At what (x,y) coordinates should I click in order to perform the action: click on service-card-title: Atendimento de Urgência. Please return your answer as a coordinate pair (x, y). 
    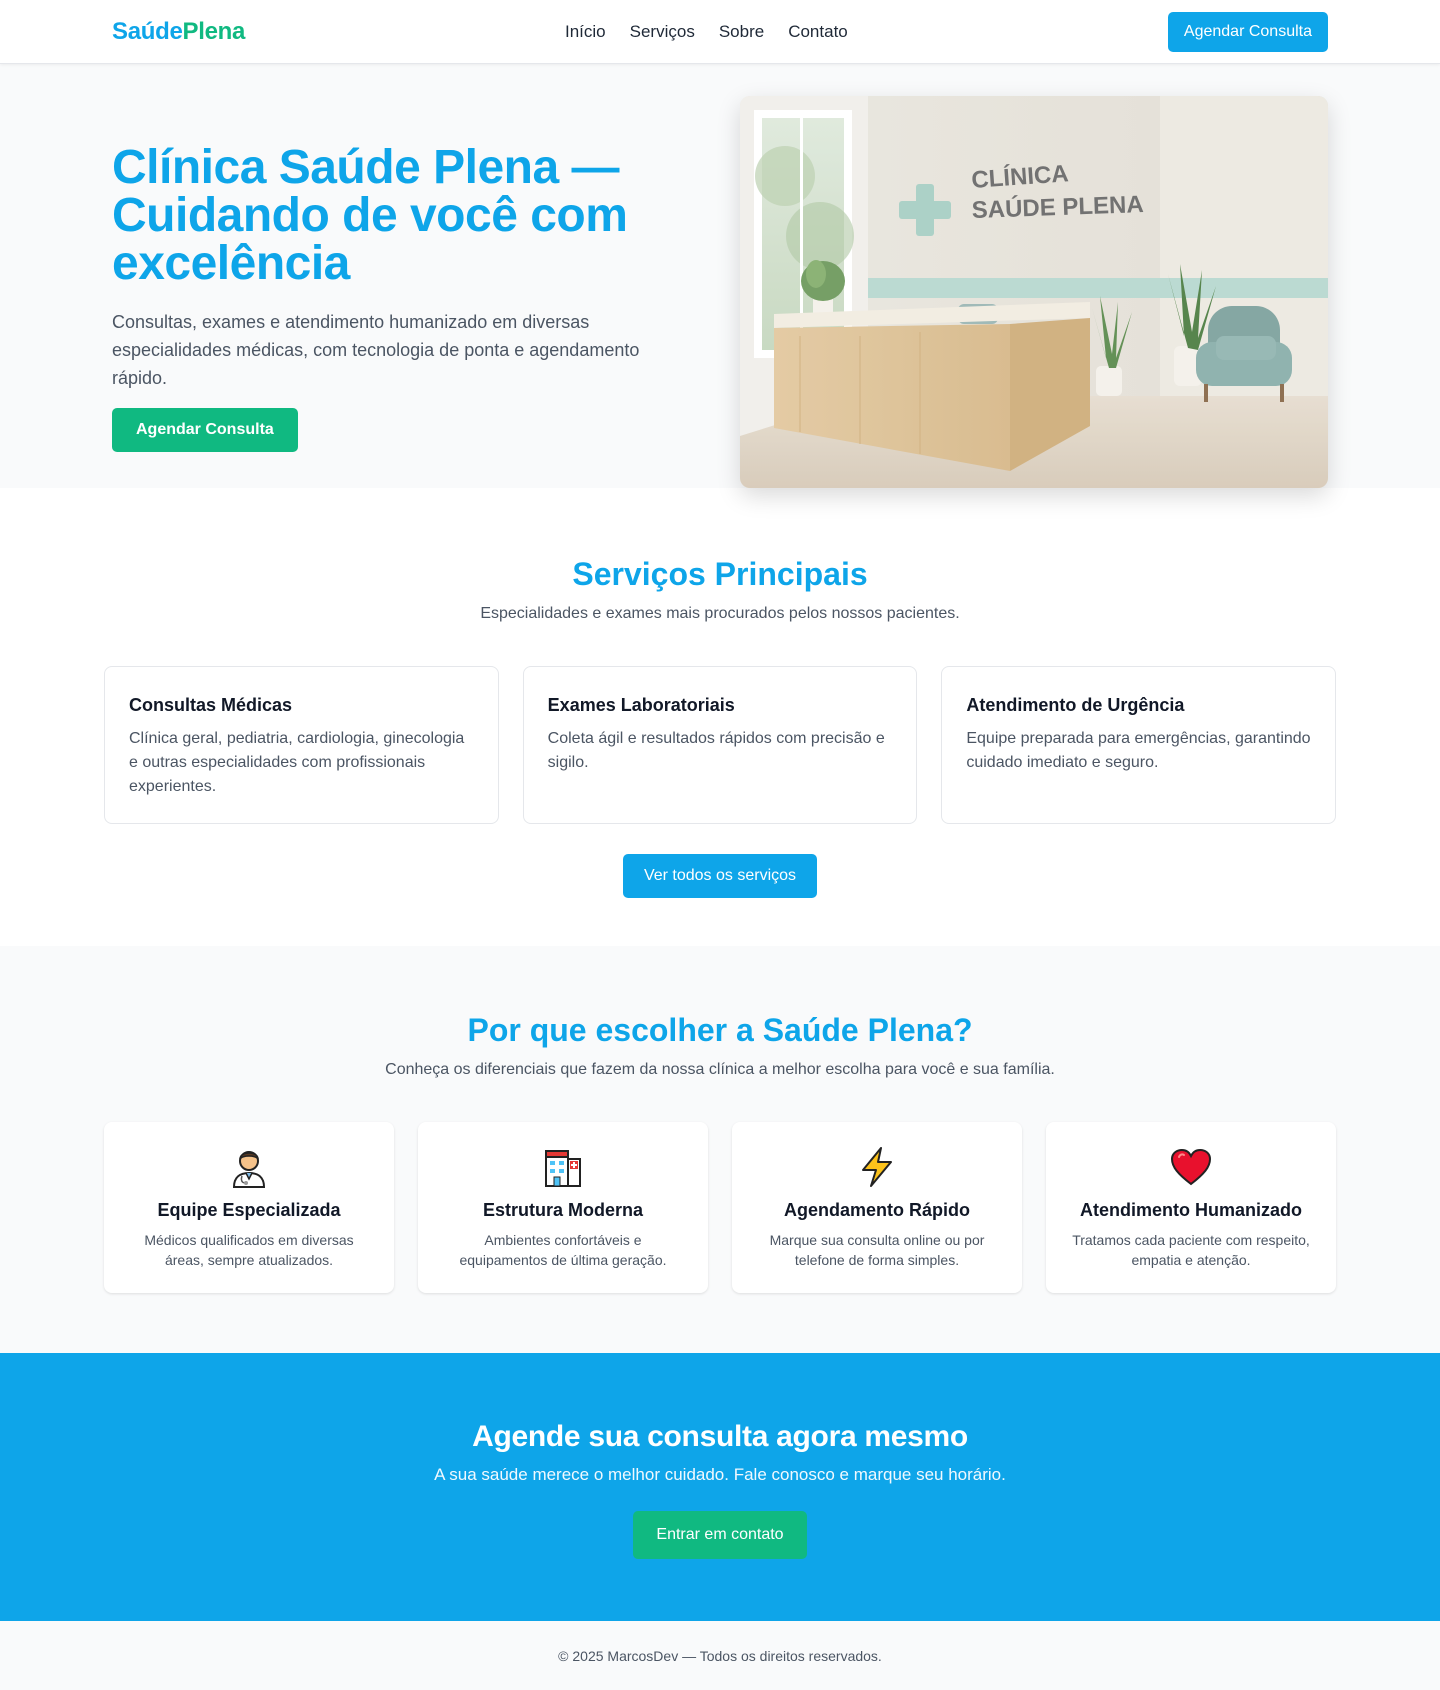
    Looking at the image, I should click on (1075, 705).